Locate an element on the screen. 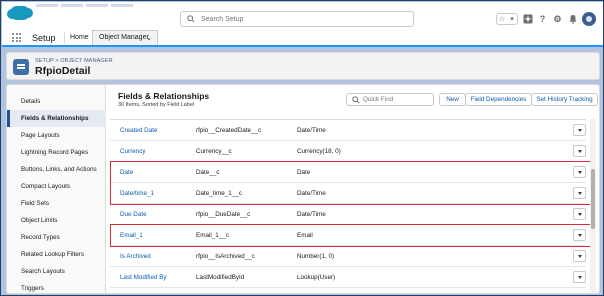  table-row: Currency Currency__c Currency(18, 0) is located at coordinates (348, 151).